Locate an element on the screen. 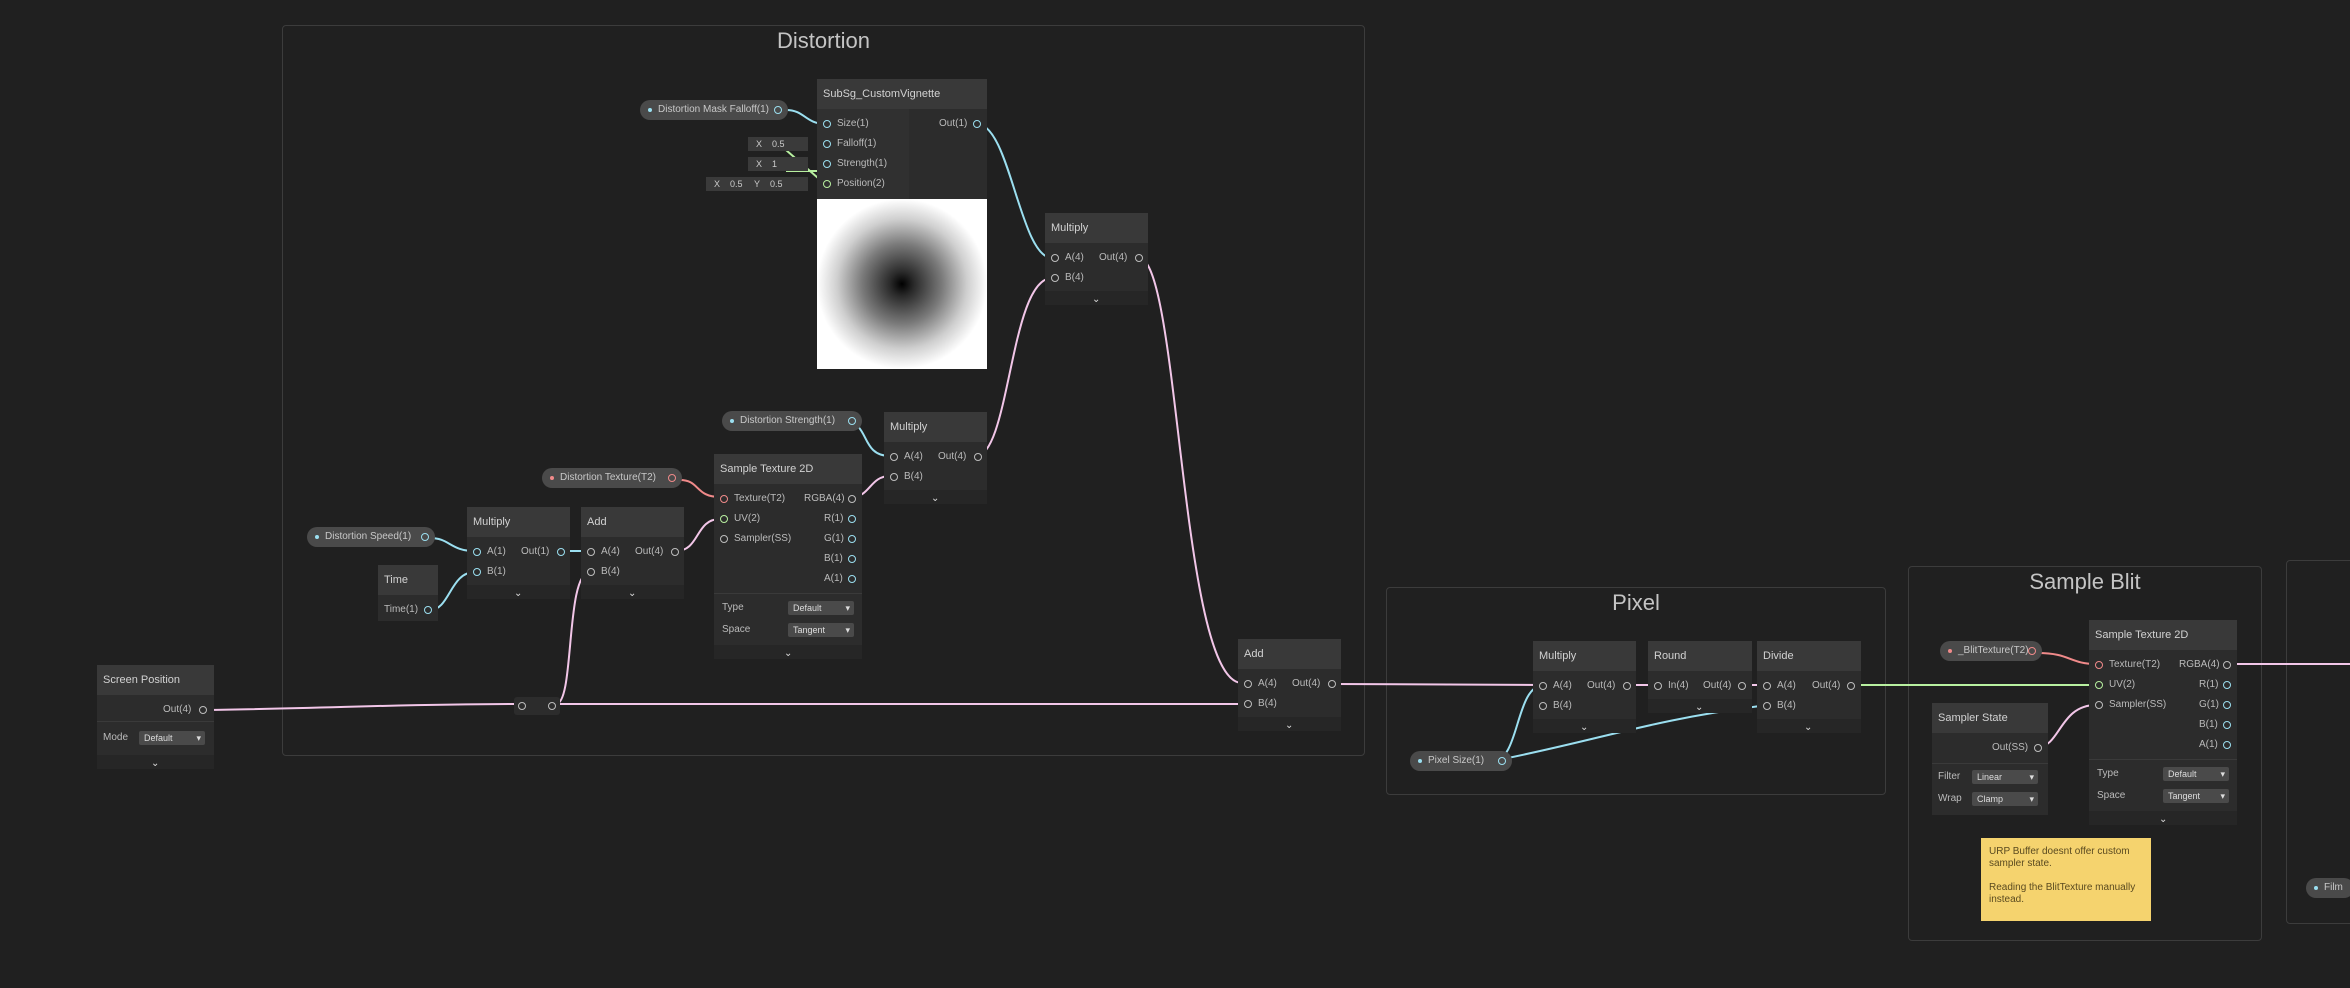 The height and width of the screenshot is (988, 2350). property-distortion-strength: Distortion Strength(1) is located at coordinates (792, 421).